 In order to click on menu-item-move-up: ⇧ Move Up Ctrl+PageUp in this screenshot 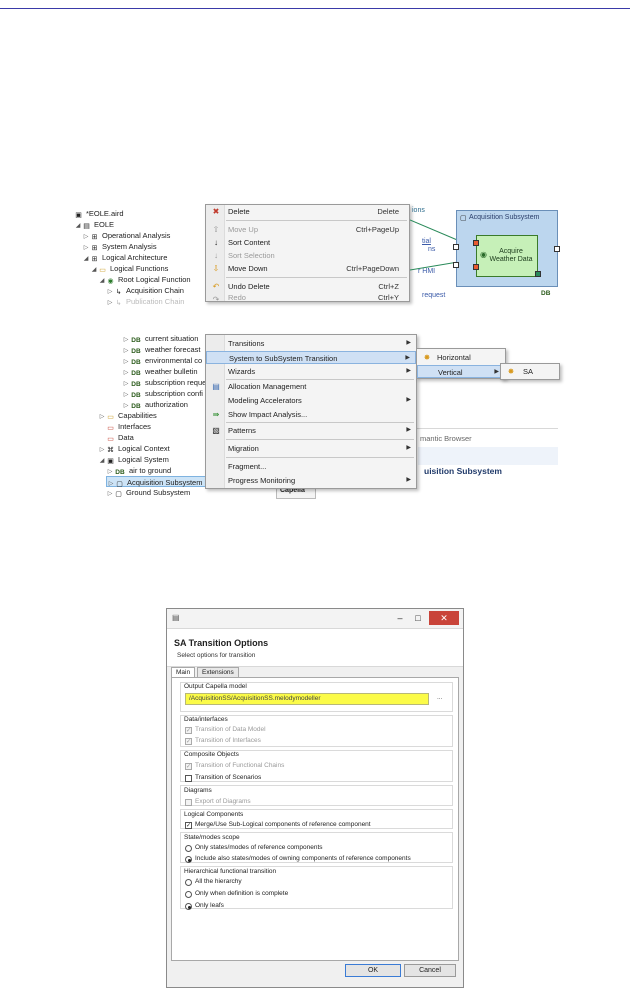, I will do `click(307, 229)`.